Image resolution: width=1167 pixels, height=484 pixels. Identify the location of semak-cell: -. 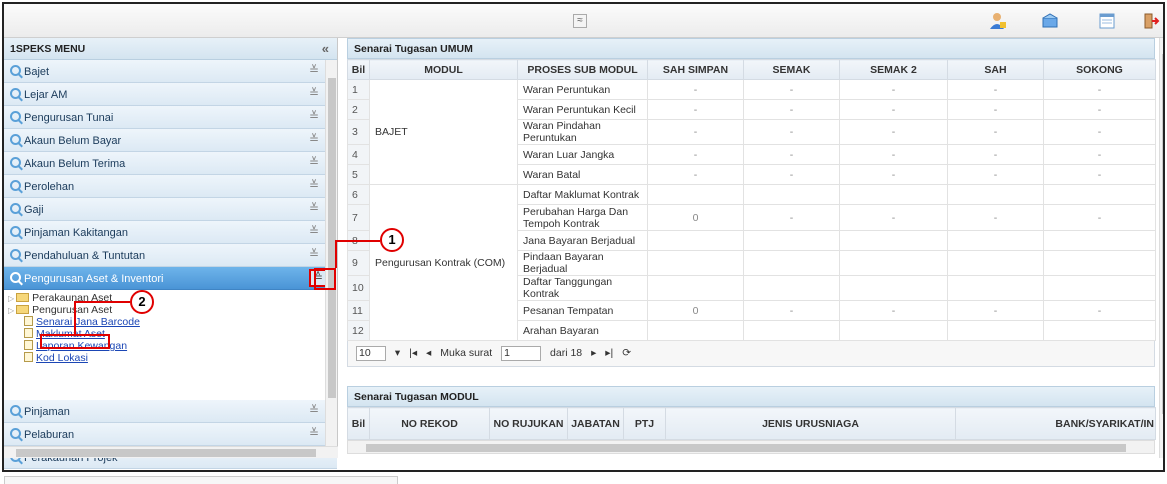
(791, 132).